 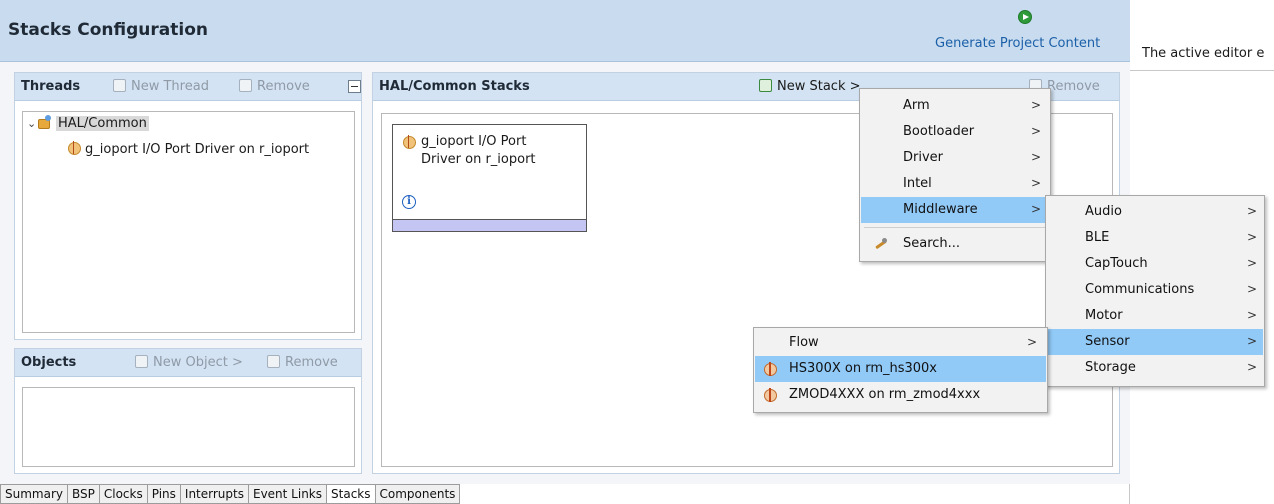 What do you see at coordinates (1202, 70) in the screenshot?
I see `side-divider` at bounding box center [1202, 70].